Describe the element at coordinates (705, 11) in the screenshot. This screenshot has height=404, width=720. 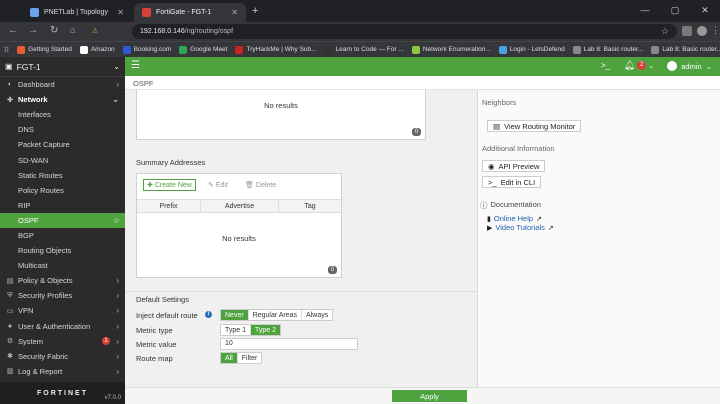
I see `close-window-icon: ✕` at that location.